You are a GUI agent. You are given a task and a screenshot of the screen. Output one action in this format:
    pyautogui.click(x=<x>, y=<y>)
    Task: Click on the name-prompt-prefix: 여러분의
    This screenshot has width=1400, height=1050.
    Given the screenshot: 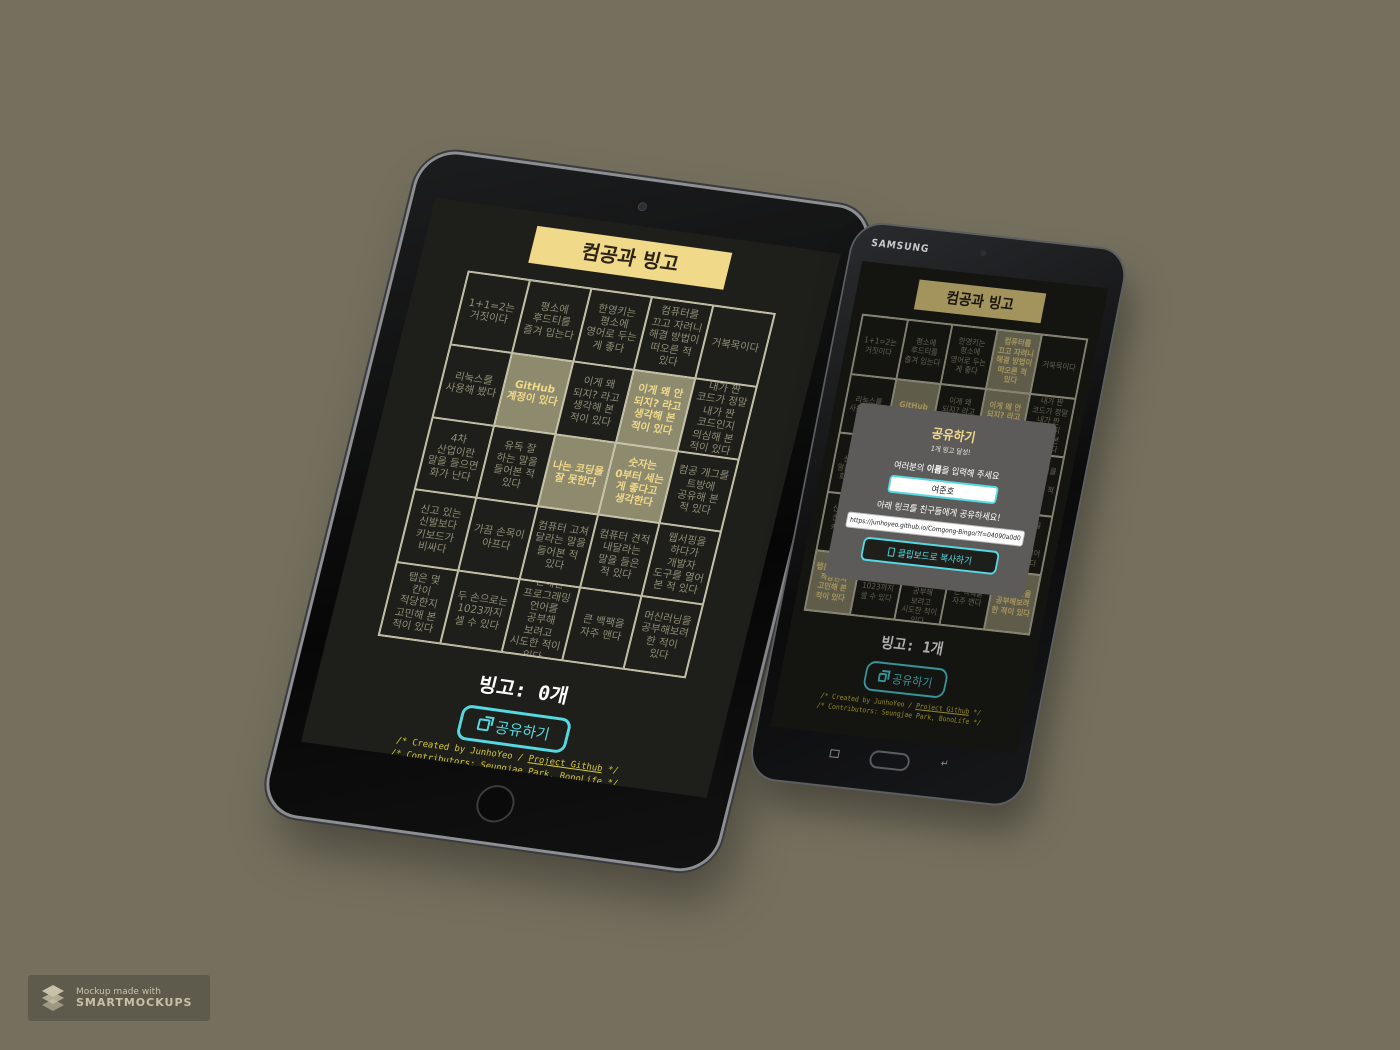 What is the action you would take?
    pyautogui.click(x=910, y=467)
    